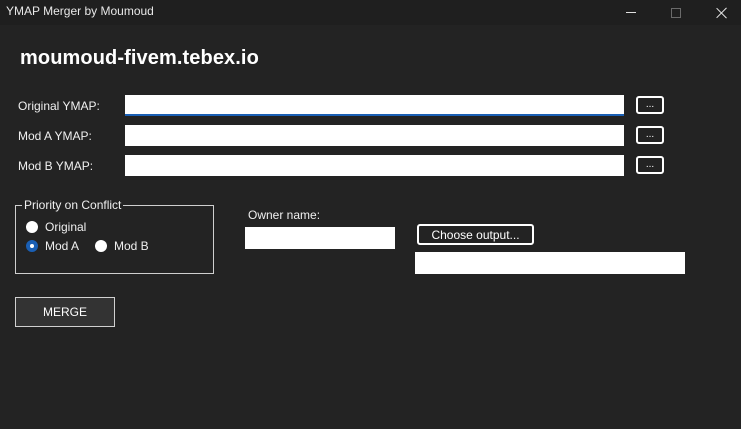 Image resolution: width=741 pixels, height=429 pixels. What do you see at coordinates (62, 246) in the screenshot?
I see `radio-mod-a-label: Mod A` at bounding box center [62, 246].